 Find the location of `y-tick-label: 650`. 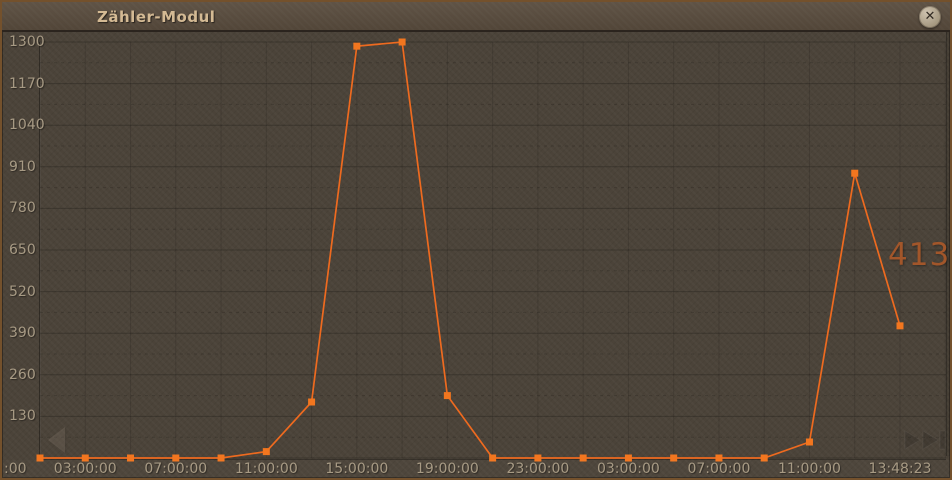

y-tick-label: 650 is located at coordinates (22, 250).